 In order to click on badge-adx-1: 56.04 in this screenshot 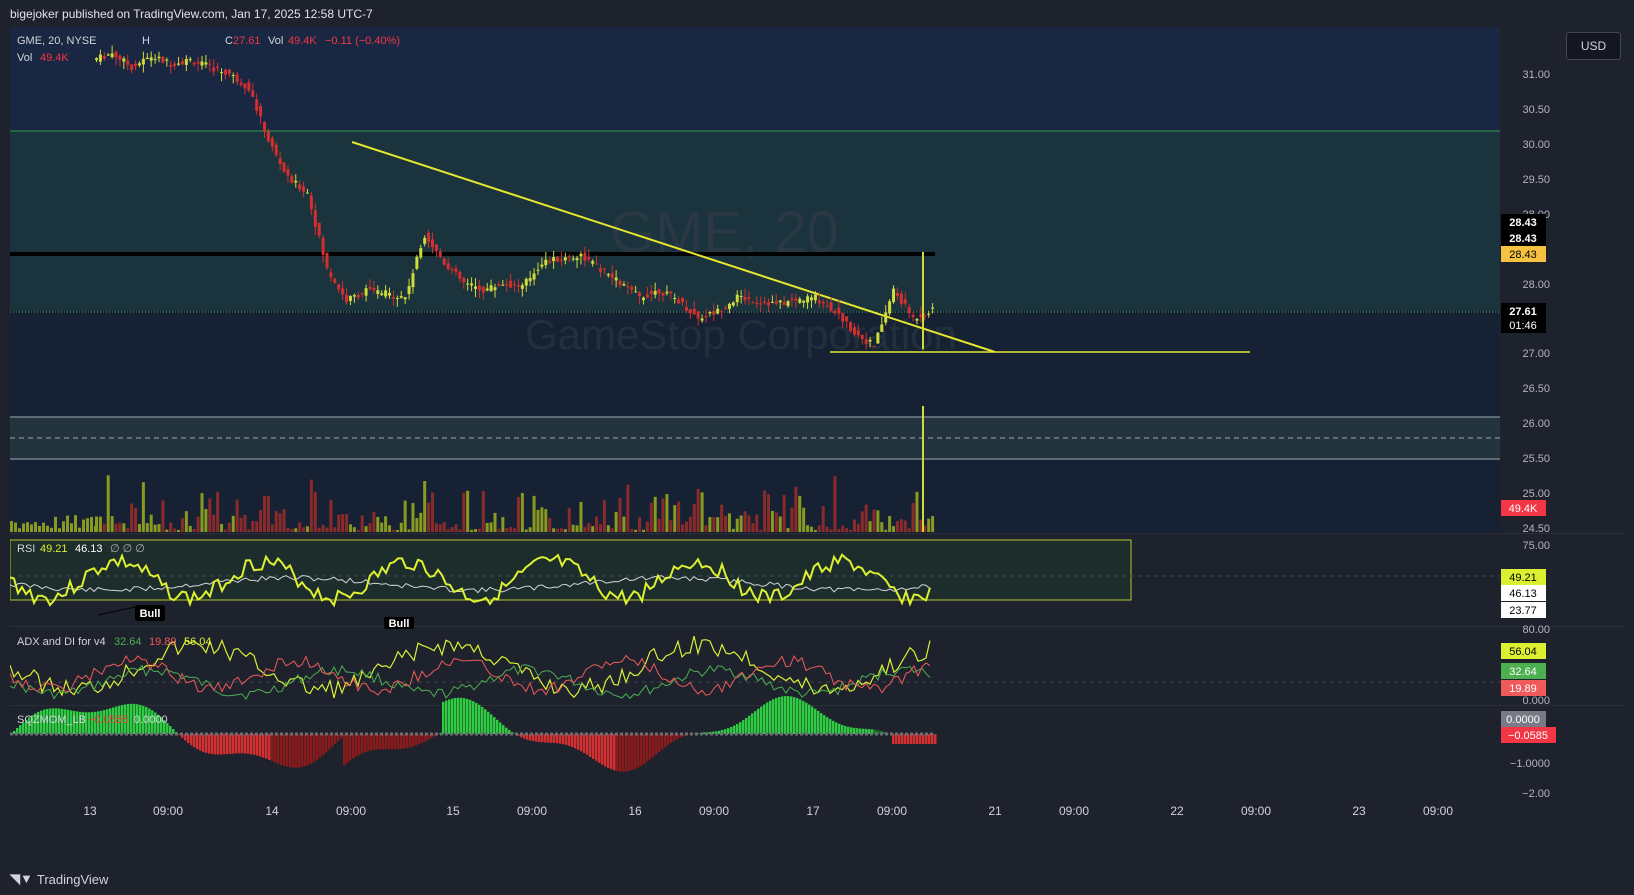, I will do `click(1523, 652)`.